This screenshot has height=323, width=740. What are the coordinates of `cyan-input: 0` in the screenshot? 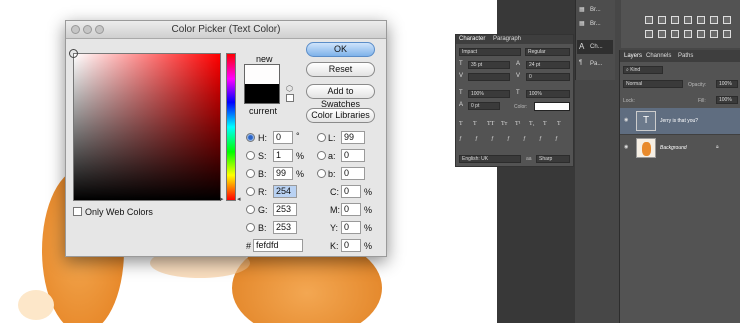 It's located at (351, 191).